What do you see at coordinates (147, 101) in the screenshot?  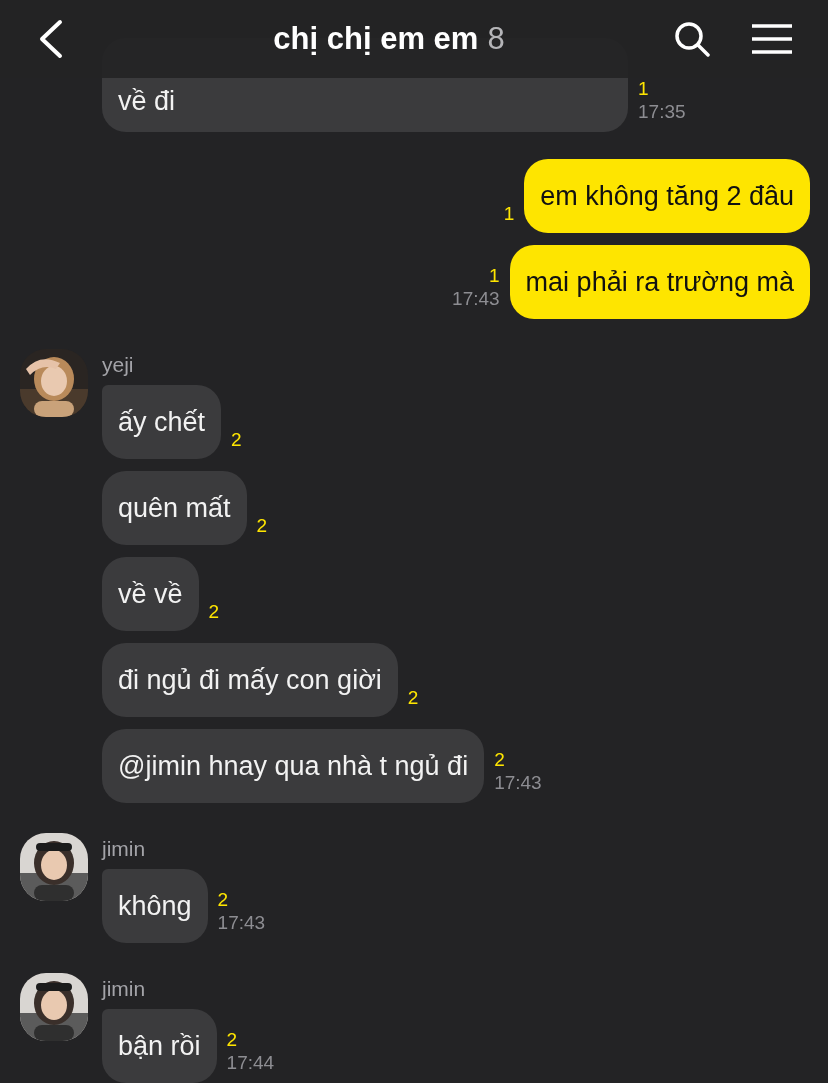 I see `message-text: về đi` at bounding box center [147, 101].